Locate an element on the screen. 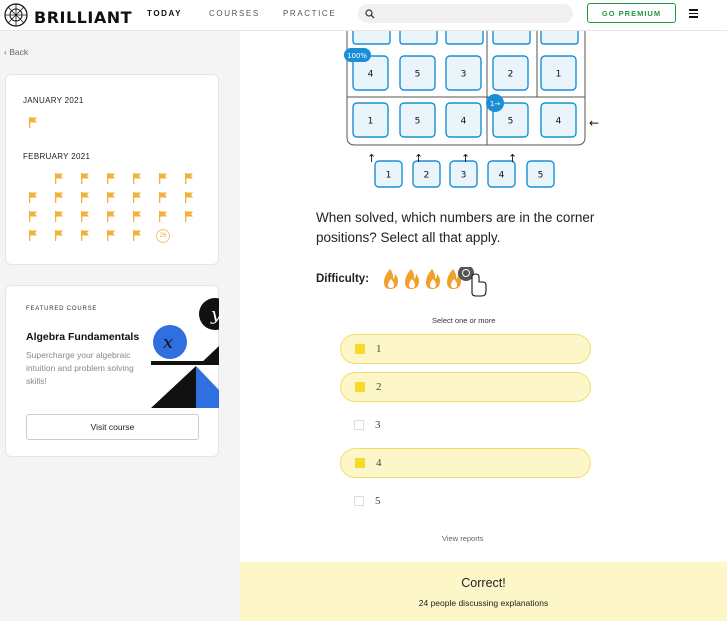  answer-option: 2 is located at coordinates (465, 387).